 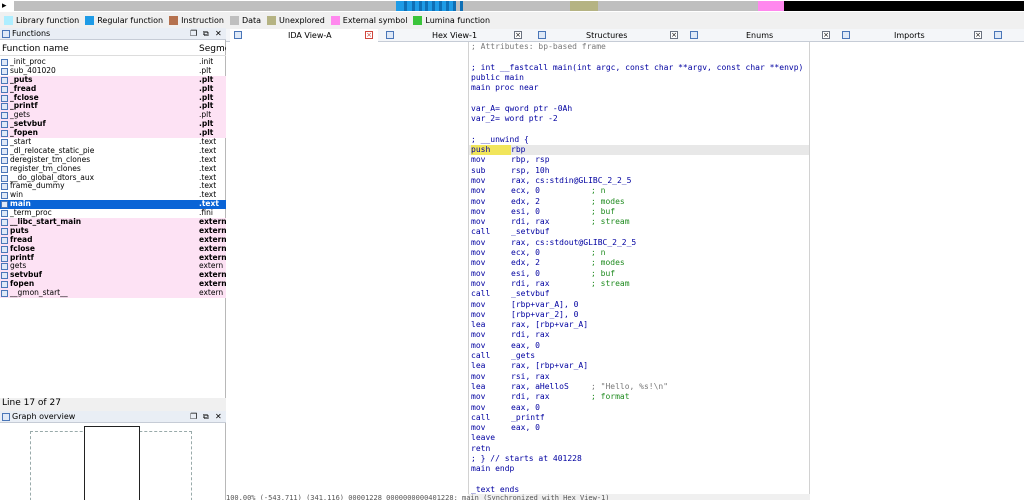 I want to click on asm-line: sub rsp, 10h, so click(x=639, y=171).